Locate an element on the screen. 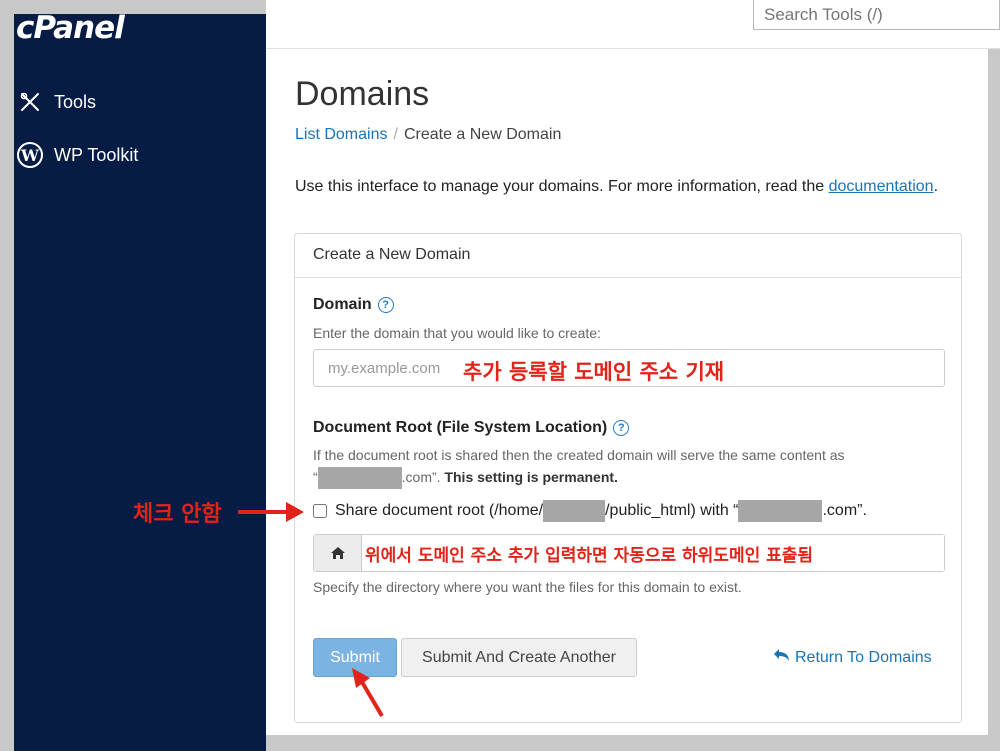 The image size is (1000, 751). return-to-domains-link: Return To Domains is located at coordinates (852, 657).